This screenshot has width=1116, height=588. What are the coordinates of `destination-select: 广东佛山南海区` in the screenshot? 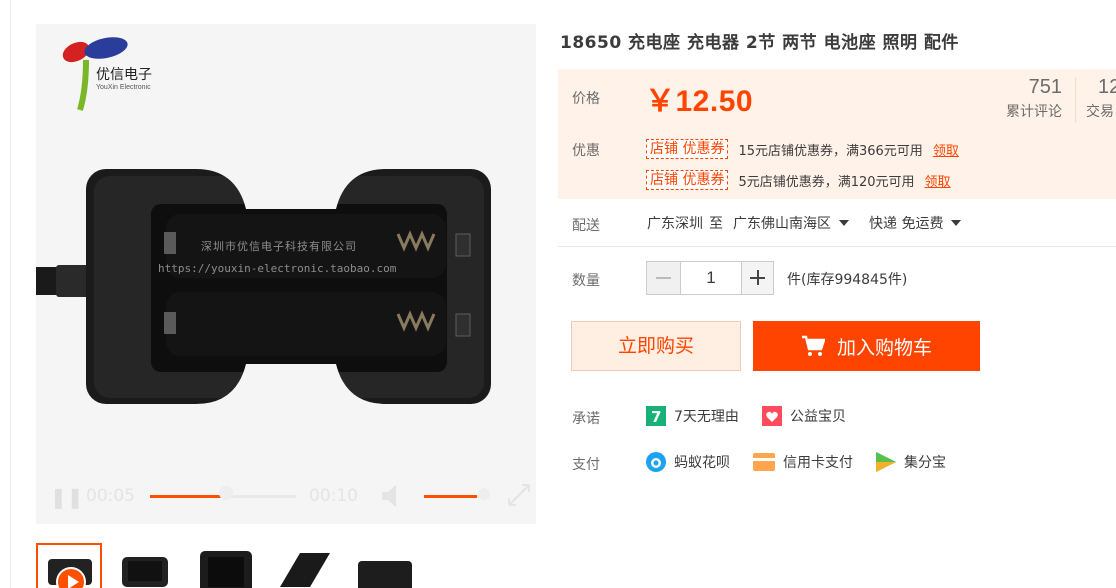 It's located at (791, 223).